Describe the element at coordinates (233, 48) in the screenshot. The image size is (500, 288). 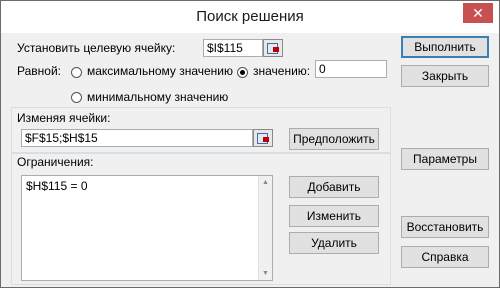
I see `target-cell-input: $I$115` at that location.